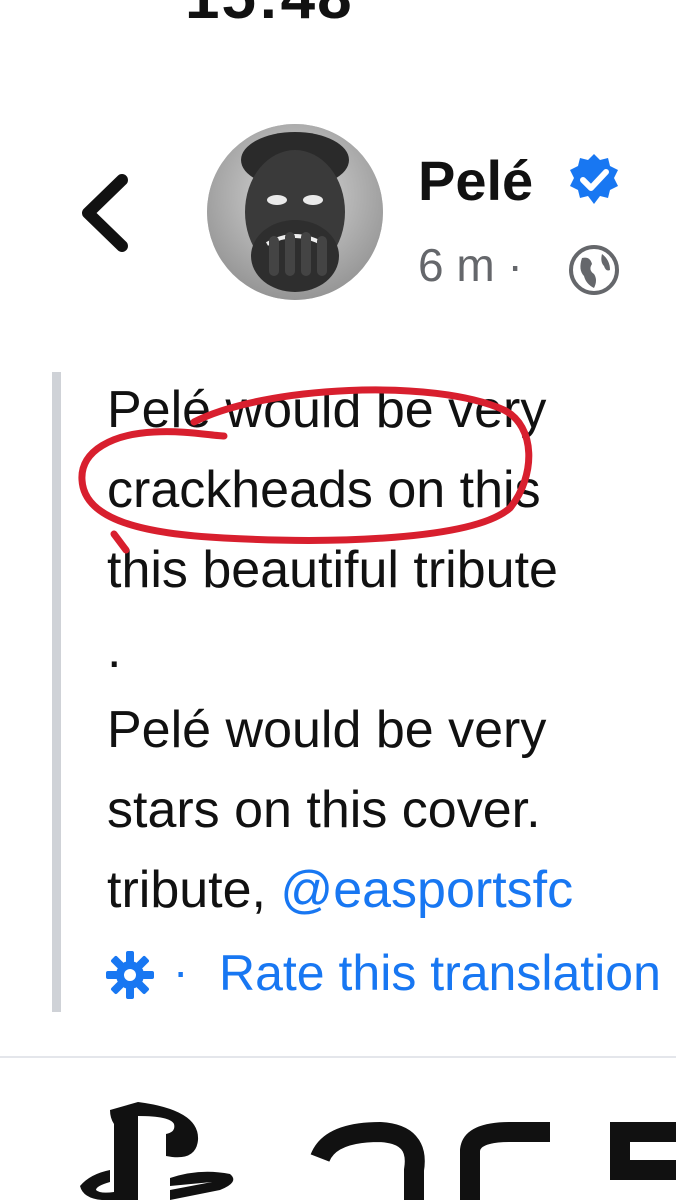 Image resolution: width=676 pixels, height=1200 pixels. What do you see at coordinates (107, 213) in the screenshot?
I see `chevron-left-icon` at bounding box center [107, 213].